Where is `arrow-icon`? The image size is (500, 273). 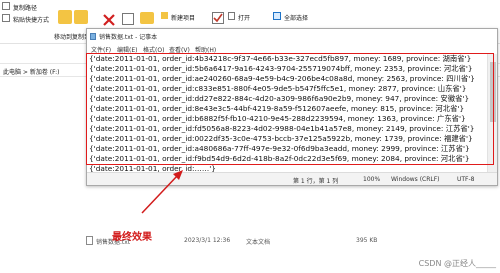
arrow-icon is located at coordinates (162, 192).